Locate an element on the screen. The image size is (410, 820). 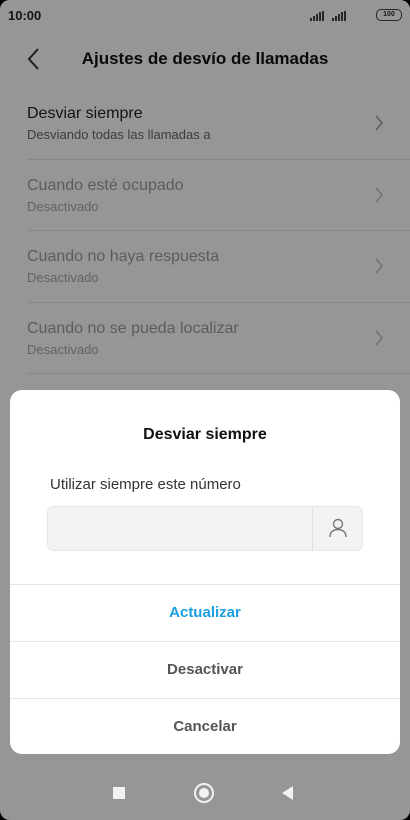
square-icon is located at coordinates (119, 793).